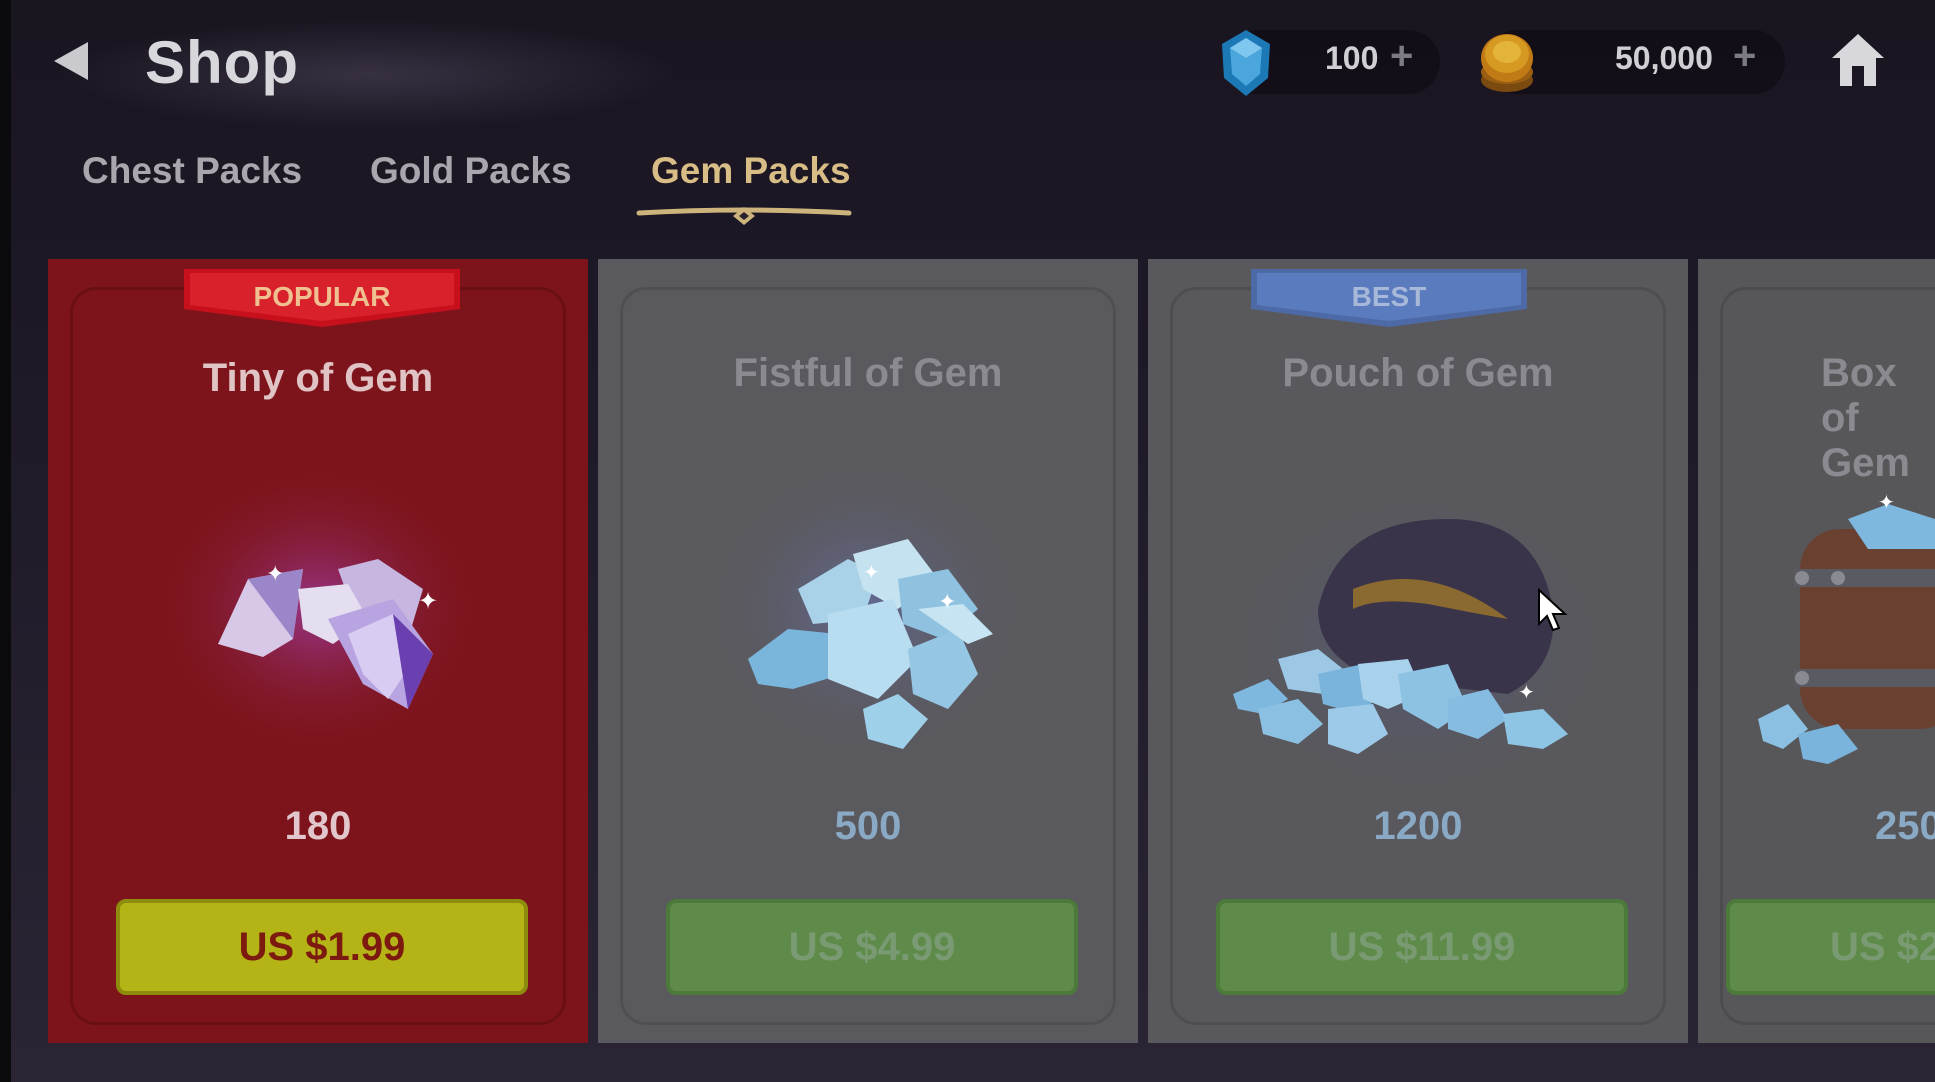 The image size is (1935, 1082). Describe the element at coordinates (751, 171) in the screenshot. I see `tab-gem-packs: Gem Packs` at that location.